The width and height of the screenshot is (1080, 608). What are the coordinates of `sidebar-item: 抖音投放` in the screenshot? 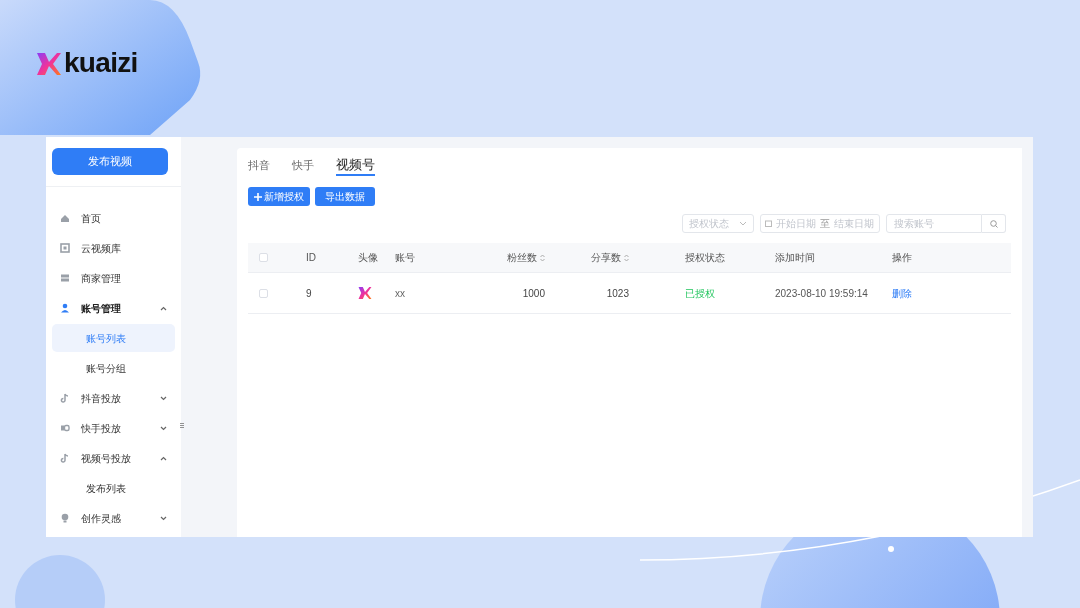 It's located at (113, 398).